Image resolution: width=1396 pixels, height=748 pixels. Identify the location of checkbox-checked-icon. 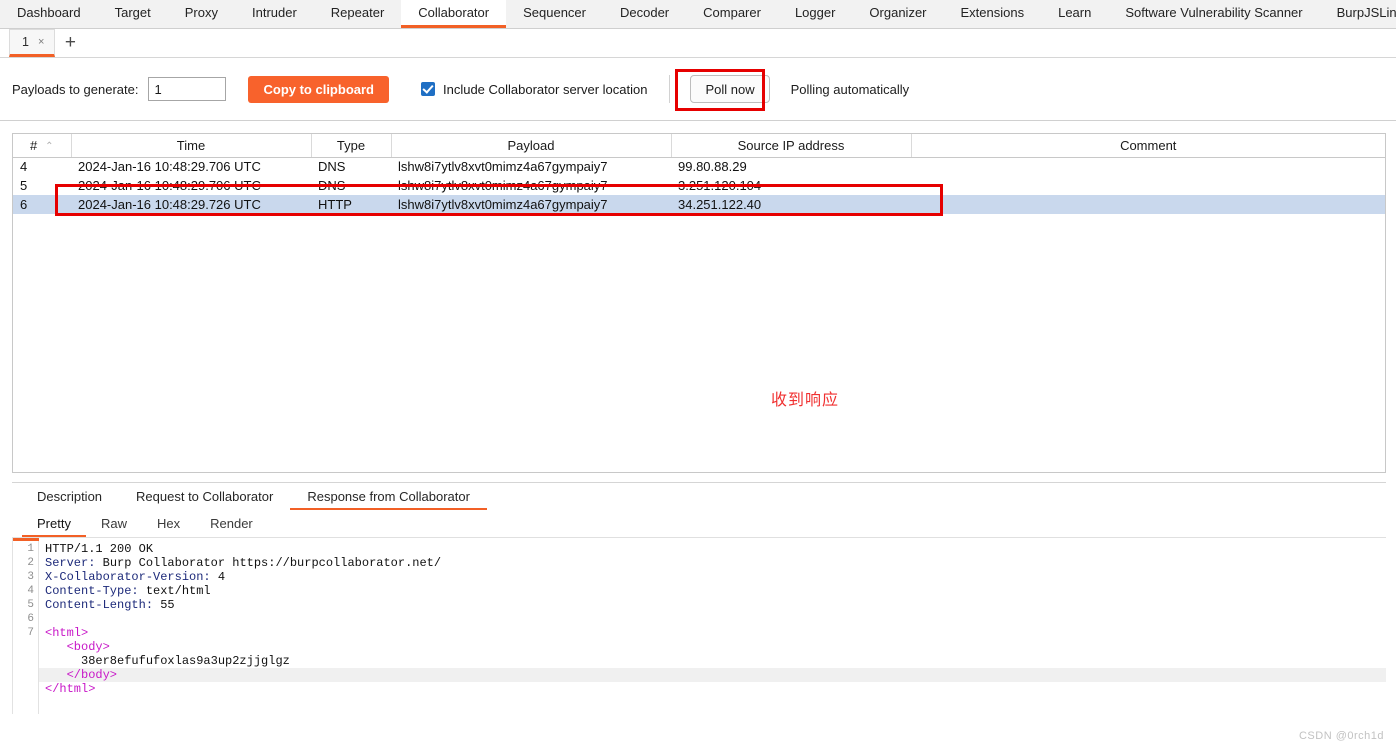
(427, 89).